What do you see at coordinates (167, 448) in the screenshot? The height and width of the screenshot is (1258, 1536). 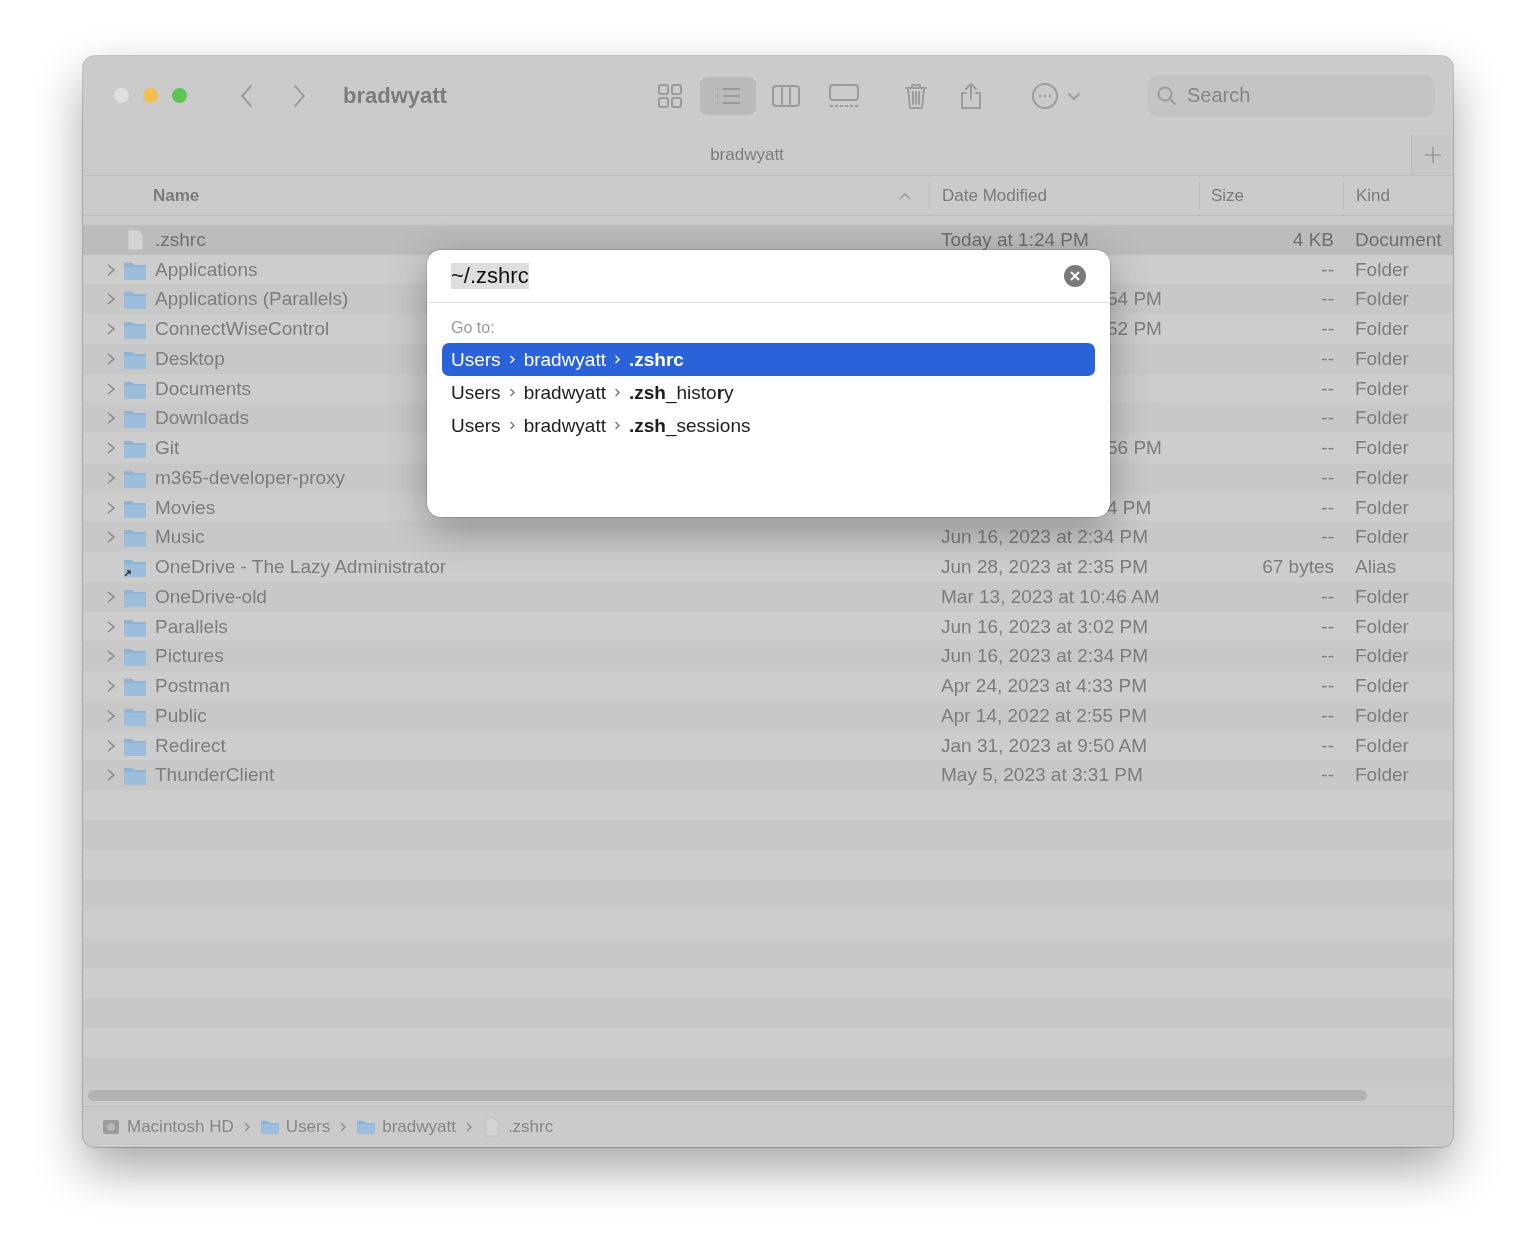 I see `file-name: Git` at bounding box center [167, 448].